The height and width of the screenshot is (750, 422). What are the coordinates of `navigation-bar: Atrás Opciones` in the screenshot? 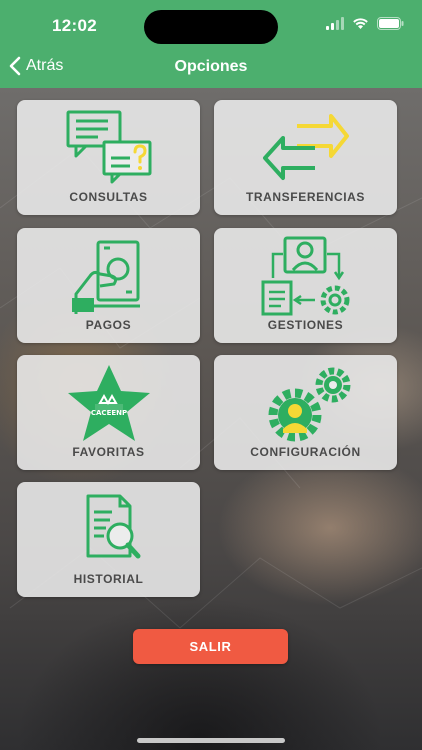 It's located at (211, 68).